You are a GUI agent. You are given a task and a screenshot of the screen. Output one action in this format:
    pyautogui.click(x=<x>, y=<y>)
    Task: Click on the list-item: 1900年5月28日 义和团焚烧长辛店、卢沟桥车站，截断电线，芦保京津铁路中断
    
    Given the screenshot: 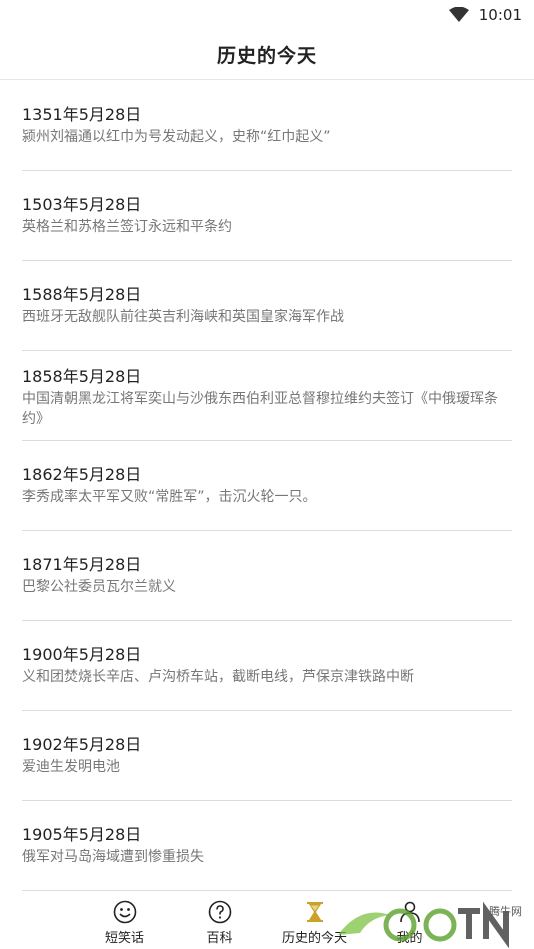 What is the action you would take?
    pyautogui.click(x=267, y=666)
    